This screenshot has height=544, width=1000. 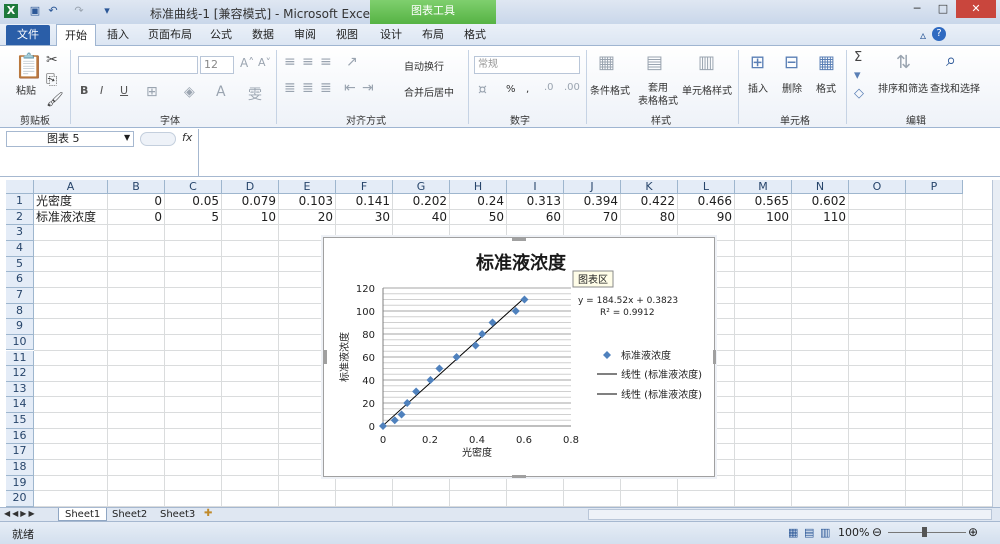 What do you see at coordinates (20, 327) in the screenshot?
I see `row-header-9: 9` at bounding box center [20, 327].